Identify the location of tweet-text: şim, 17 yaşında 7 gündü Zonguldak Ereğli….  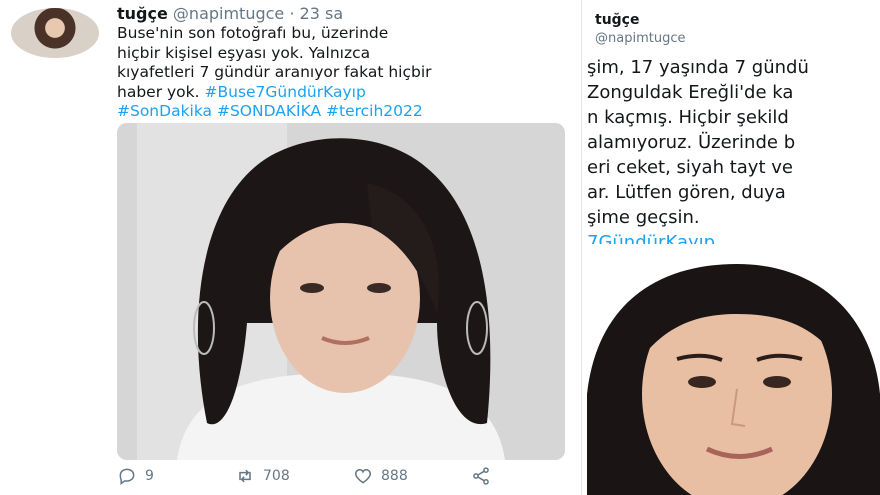
(733, 155).